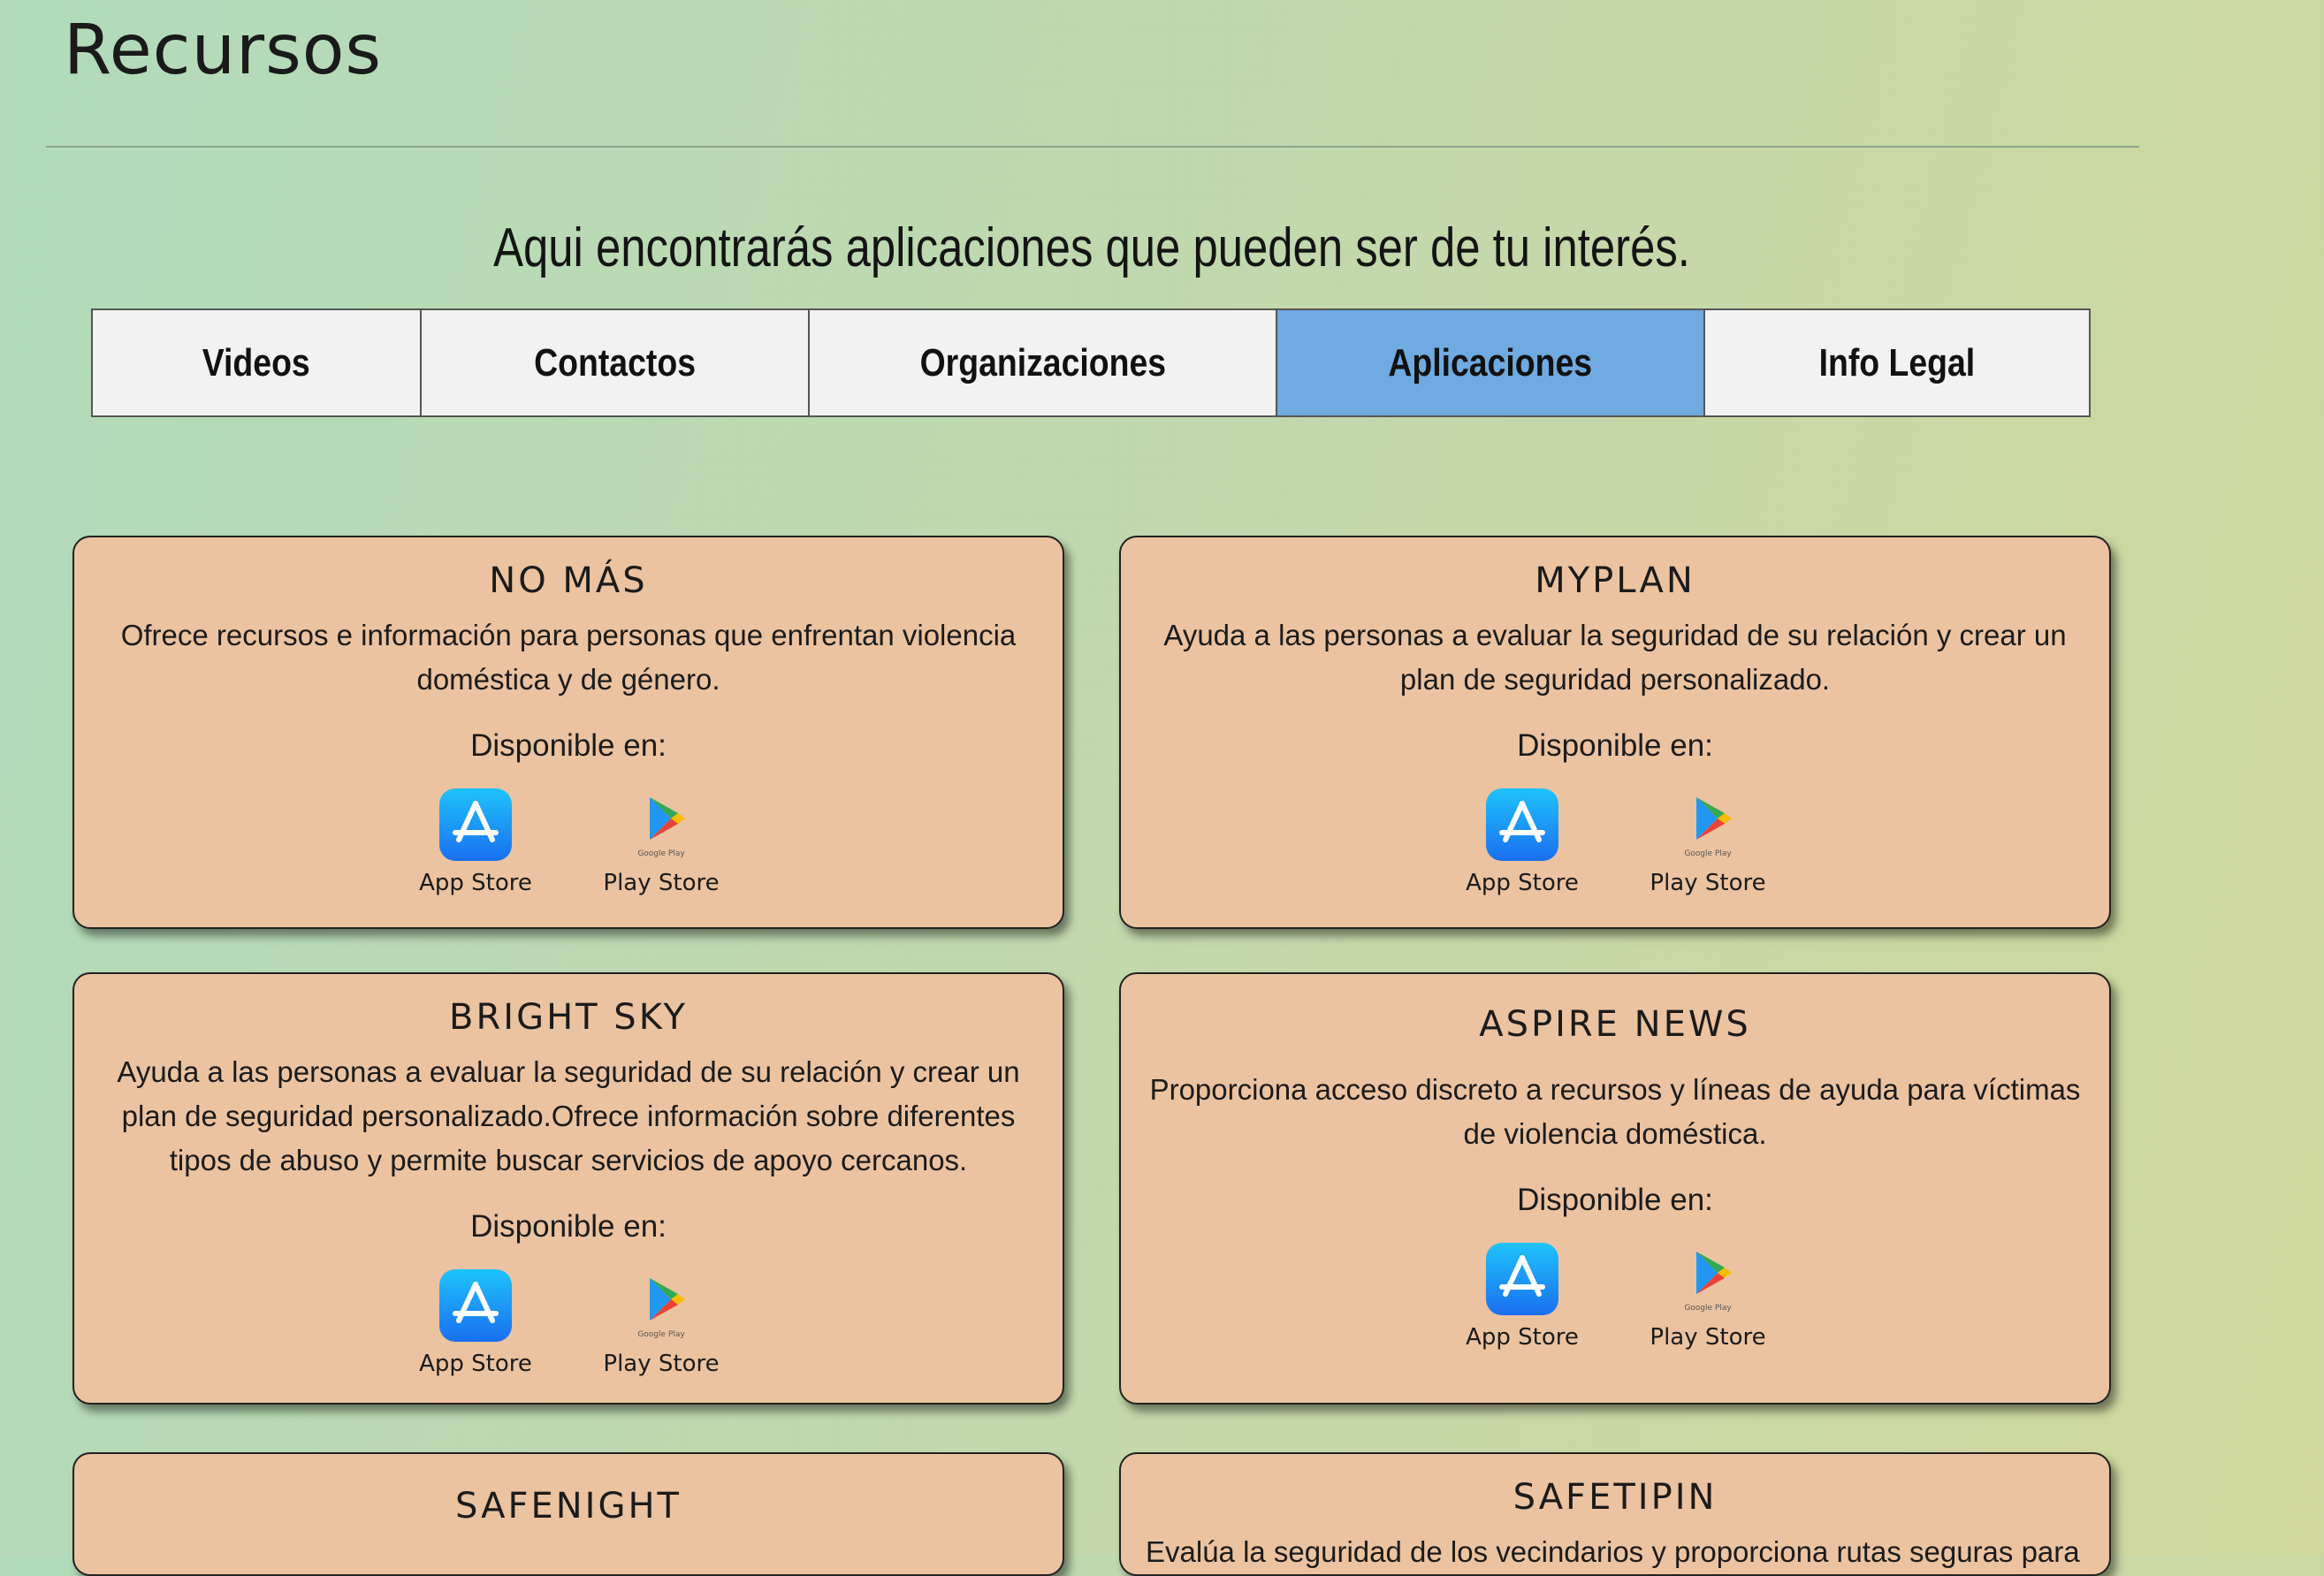  I want to click on app-card-safenight: SAFENIGHT, so click(568, 1514).